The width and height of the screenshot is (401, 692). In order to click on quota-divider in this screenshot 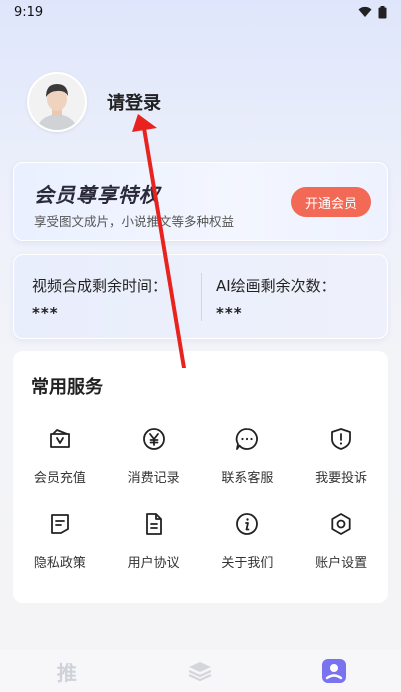, I will do `click(201, 297)`.